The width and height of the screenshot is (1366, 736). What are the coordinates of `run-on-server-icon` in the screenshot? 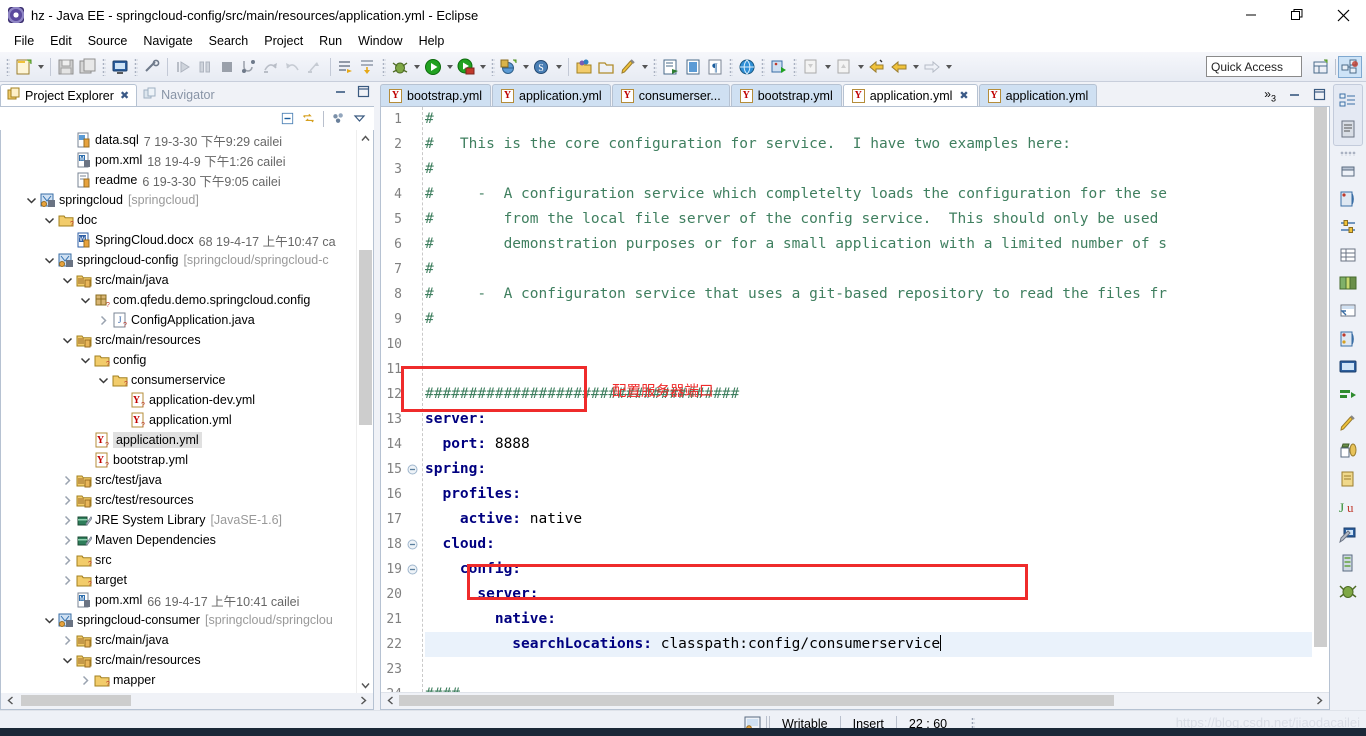 It's located at (779, 67).